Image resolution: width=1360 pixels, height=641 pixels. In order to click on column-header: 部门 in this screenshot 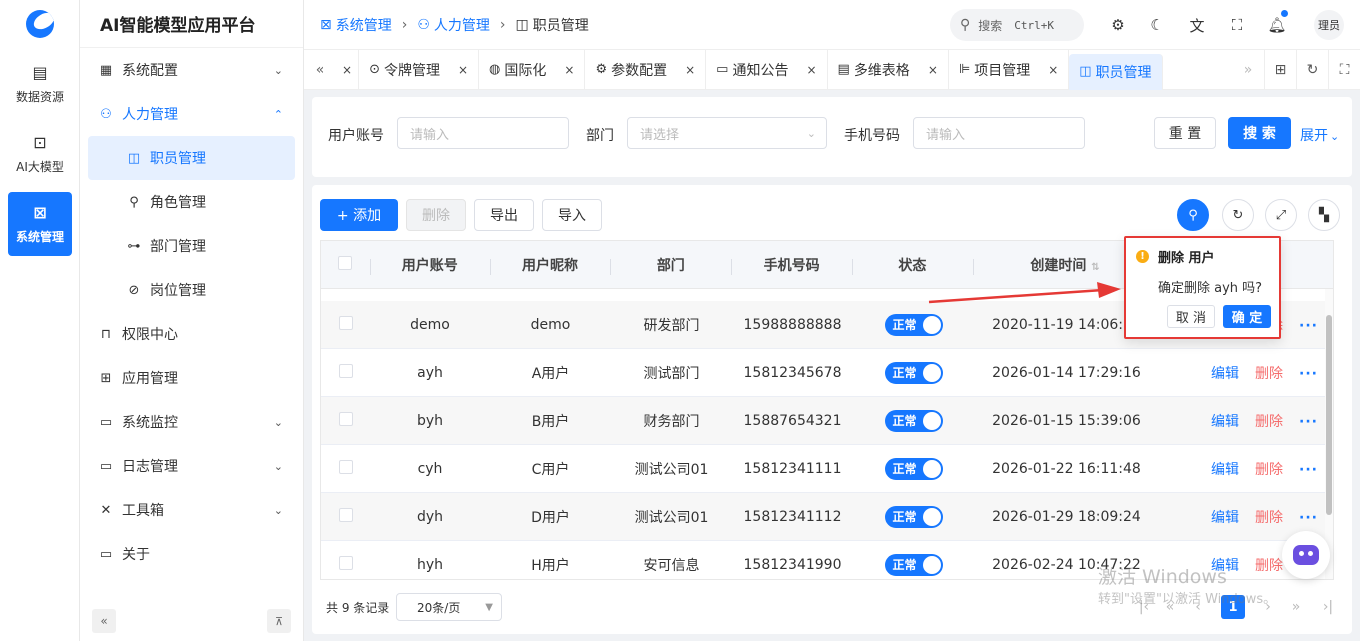, I will do `click(670, 265)`.